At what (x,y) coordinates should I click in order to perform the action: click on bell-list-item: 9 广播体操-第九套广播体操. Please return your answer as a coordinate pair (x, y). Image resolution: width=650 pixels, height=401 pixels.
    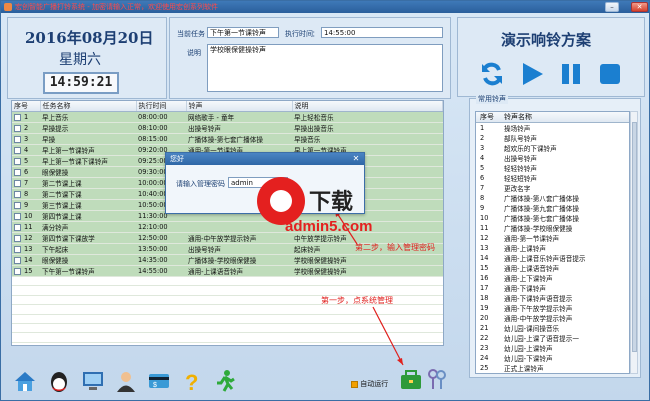
    Looking at the image, I should click on (552, 208).